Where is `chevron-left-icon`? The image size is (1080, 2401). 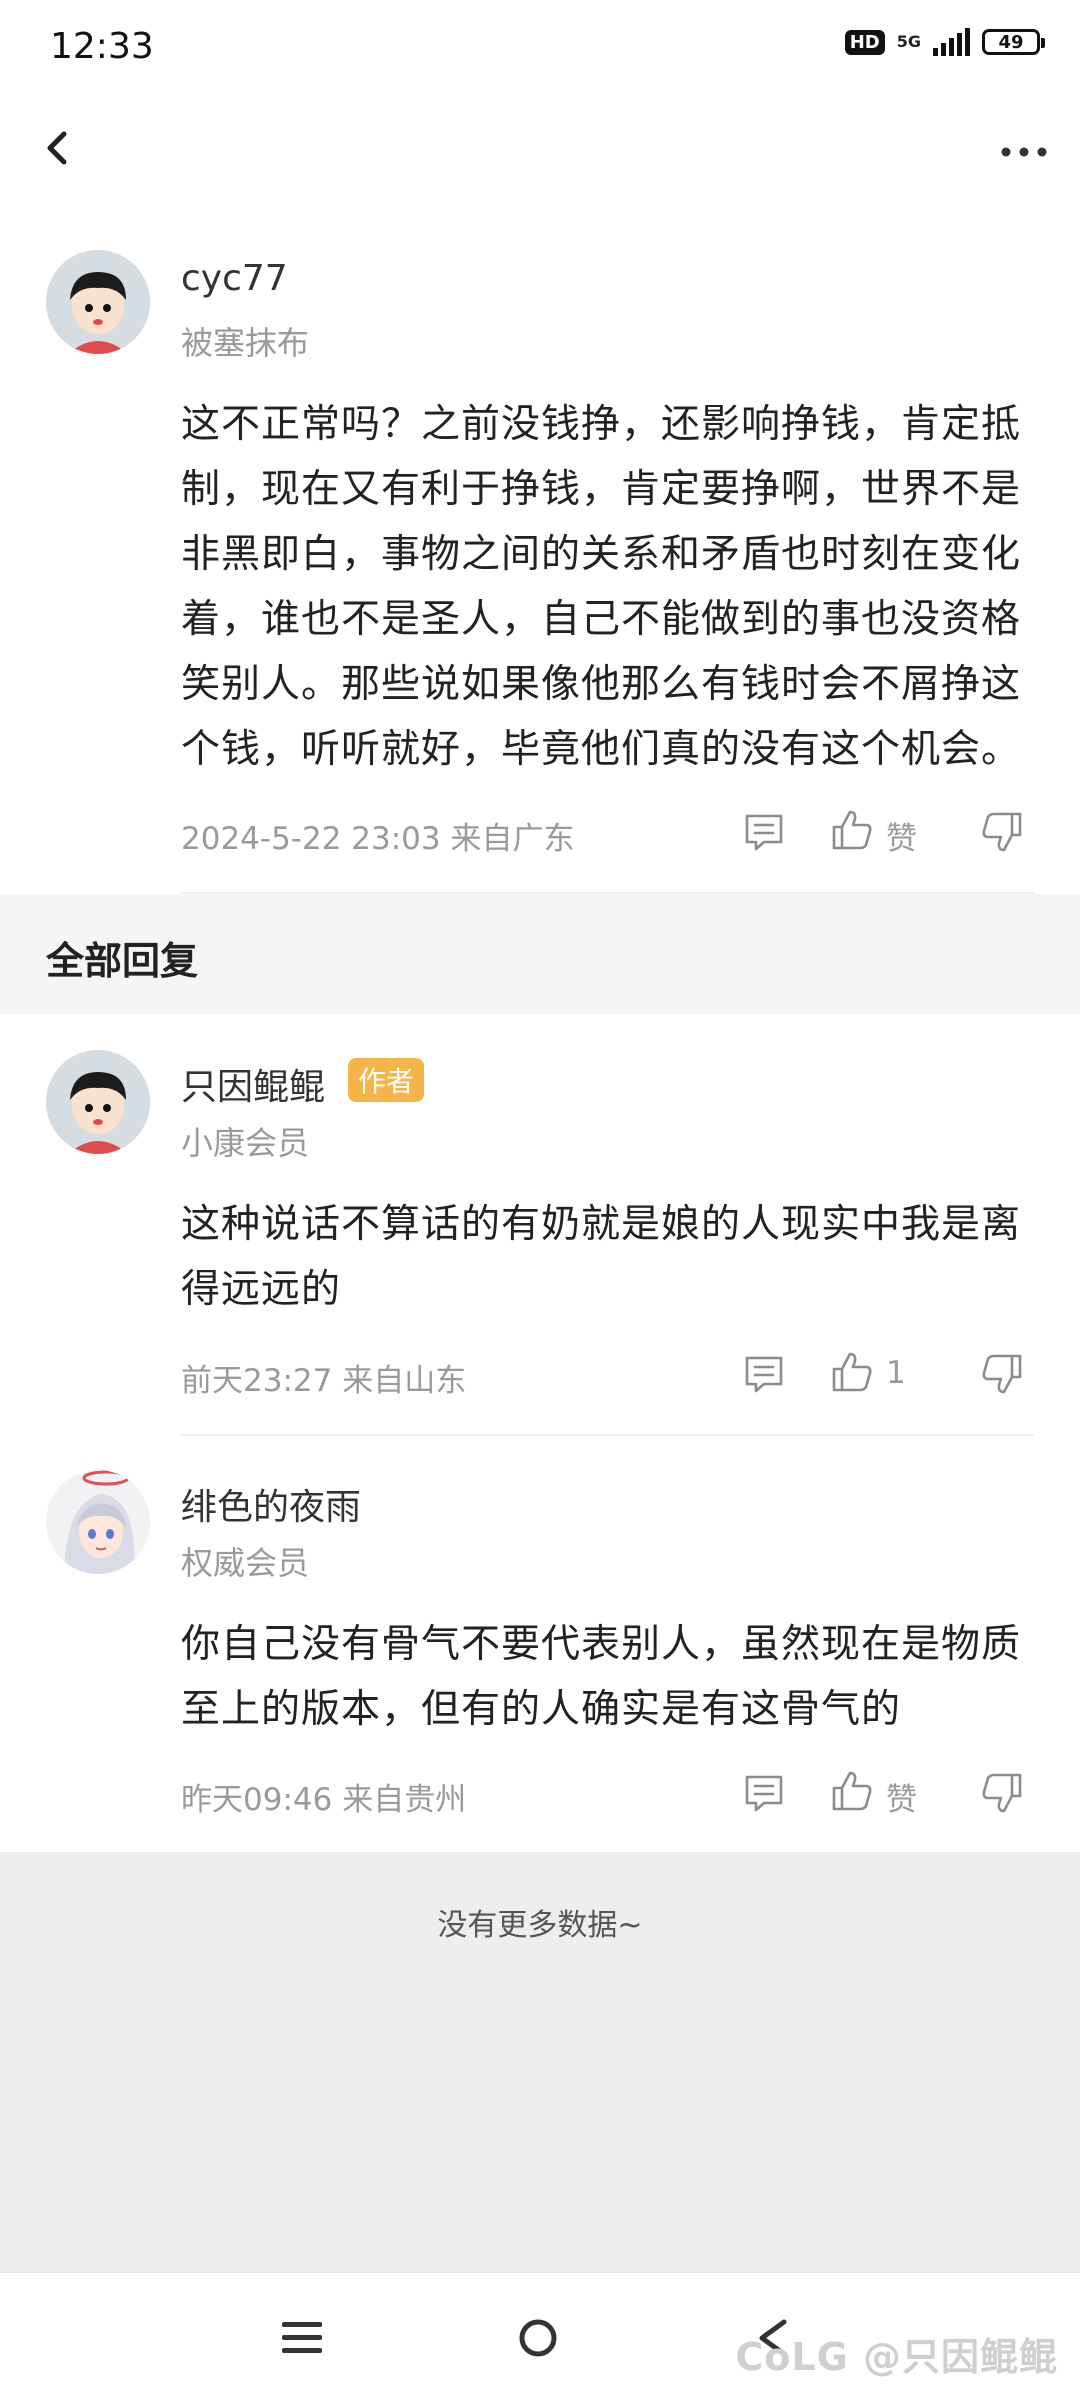 chevron-left-icon is located at coordinates (57, 148).